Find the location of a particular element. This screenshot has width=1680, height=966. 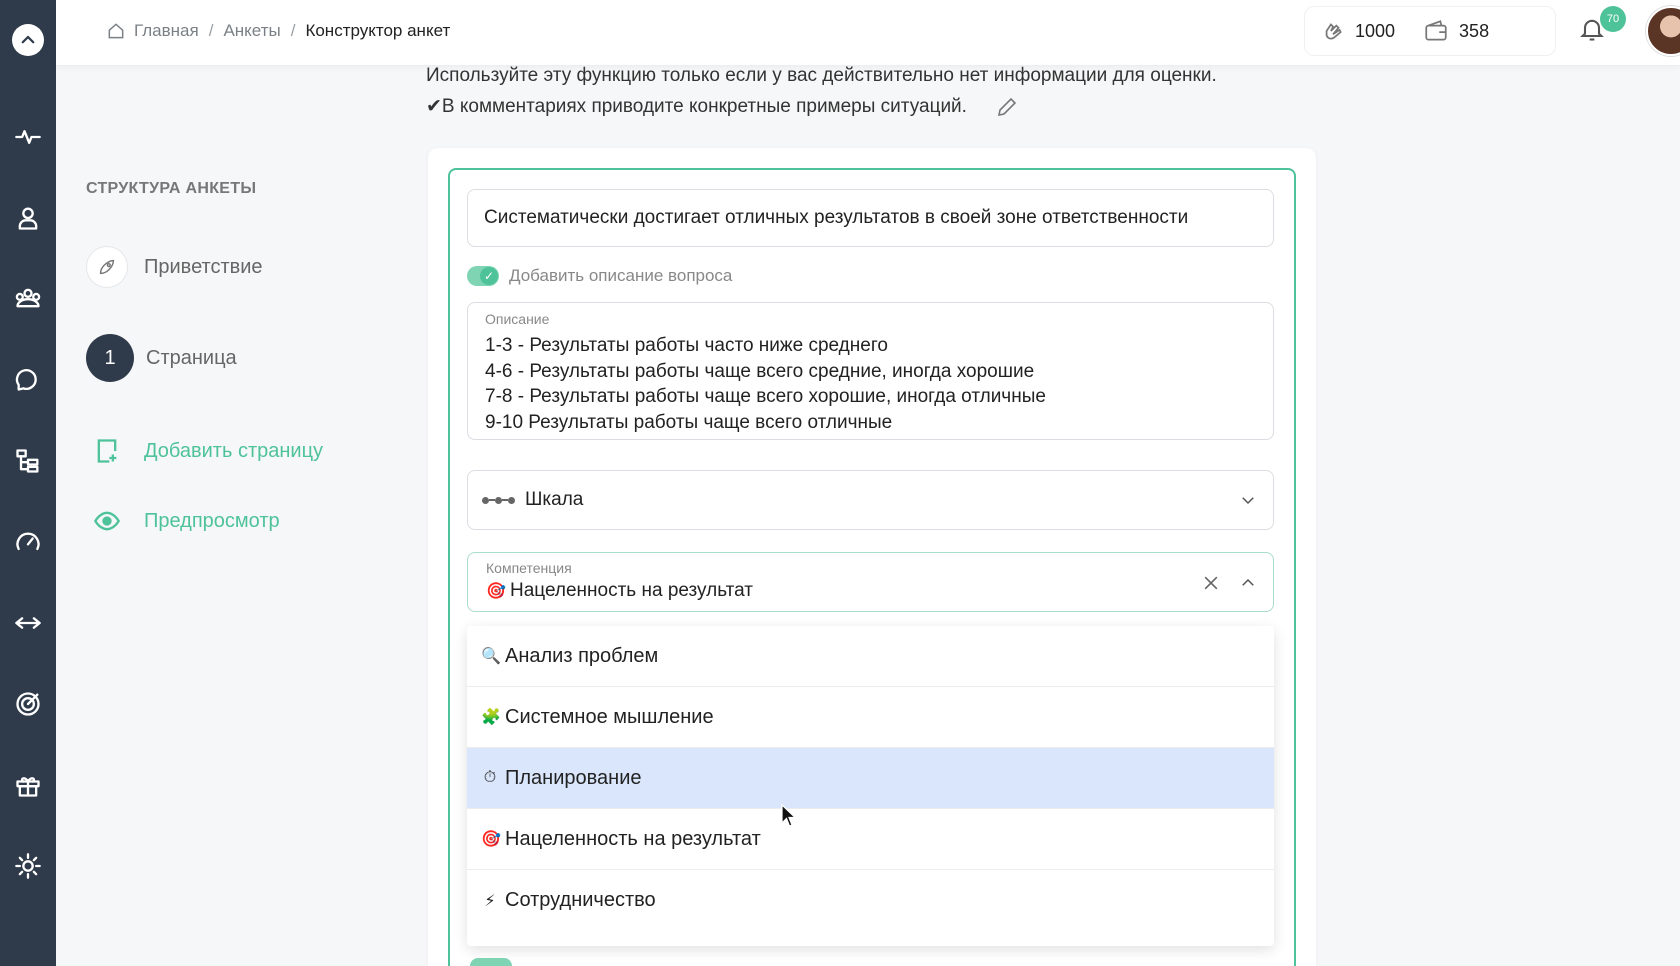

add-page-label: Добавить страницу is located at coordinates (234, 450).